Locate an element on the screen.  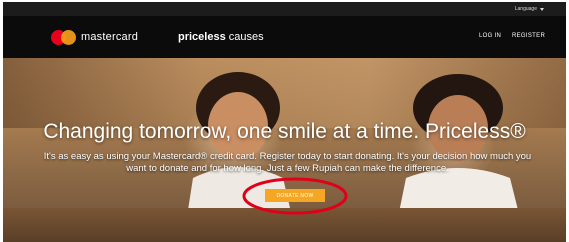
site-title: priceless causes is located at coordinates (221, 37).